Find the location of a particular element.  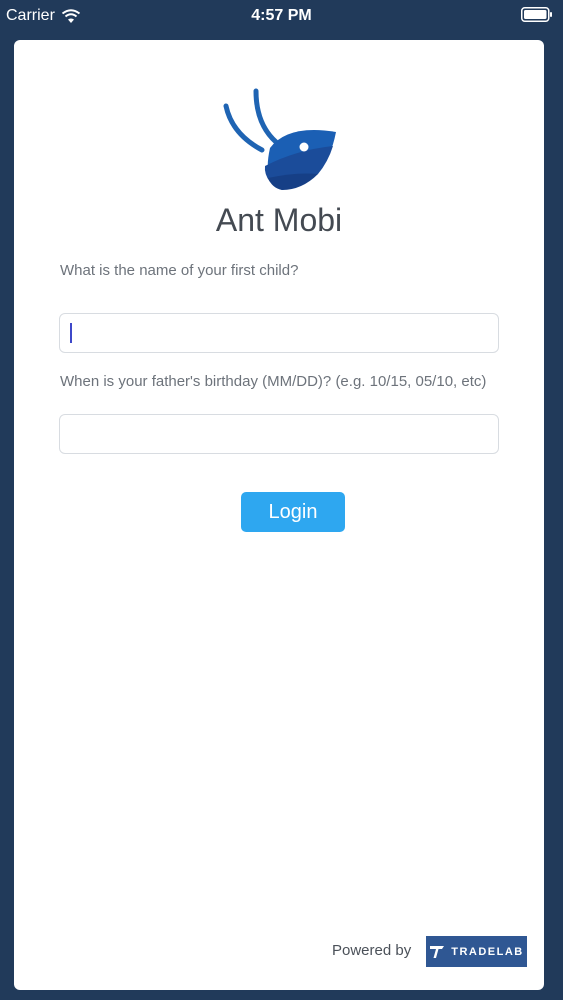

status-bar: Carrier 4:57 PM is located at coordinates (281, 16).